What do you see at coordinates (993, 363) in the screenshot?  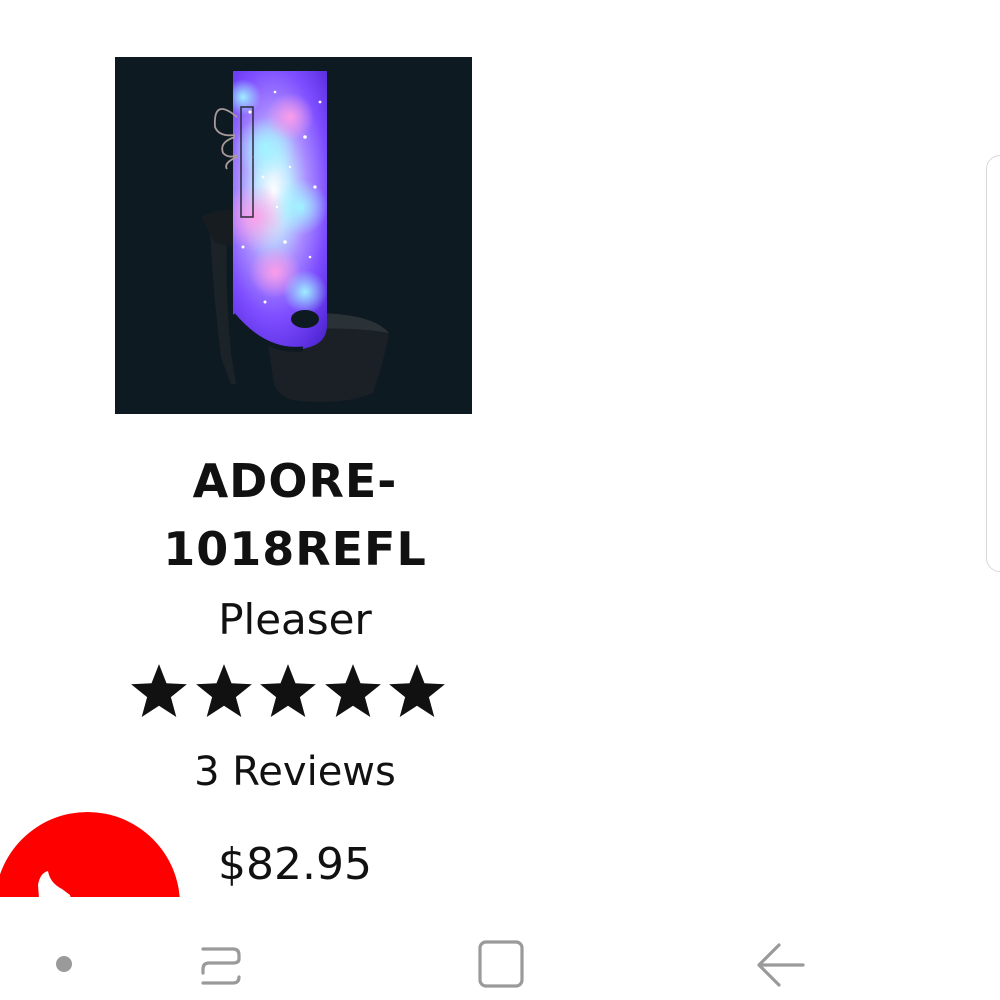 I see `edge-panel-handle` at bounding box center [993, 363].